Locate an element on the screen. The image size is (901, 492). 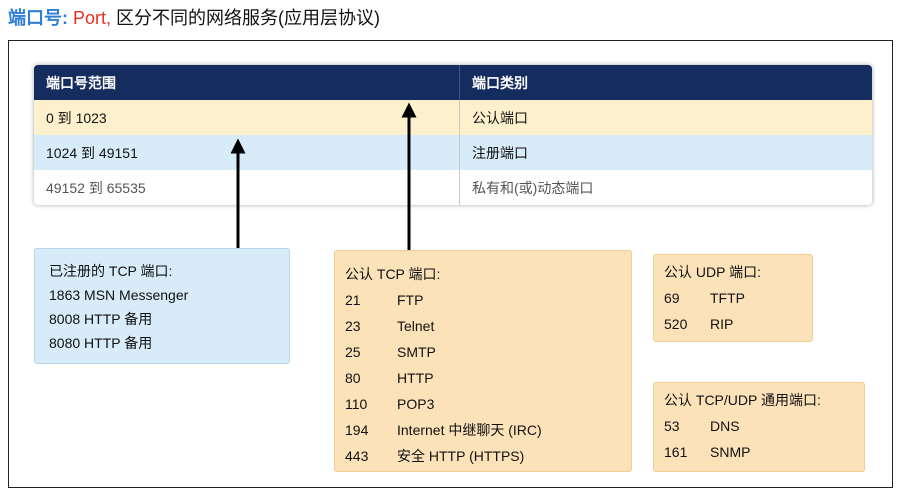
list-item: 21 FTP is located at coordinates (488, 300).